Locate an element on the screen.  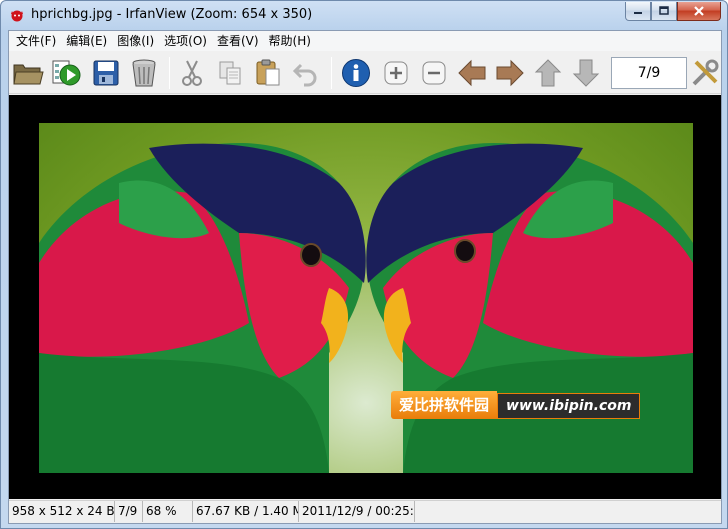
save-button is located at coordinates (106, 73).